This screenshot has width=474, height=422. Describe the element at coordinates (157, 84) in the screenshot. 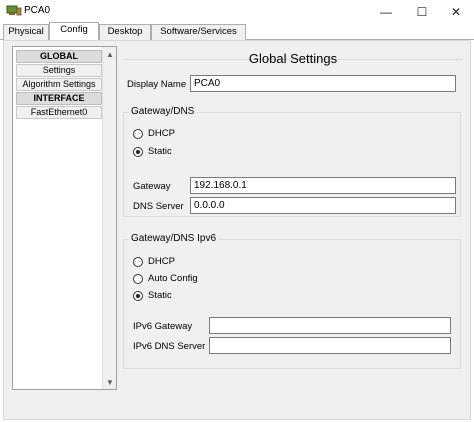

I see `display-name-label: Display Name` at that location.